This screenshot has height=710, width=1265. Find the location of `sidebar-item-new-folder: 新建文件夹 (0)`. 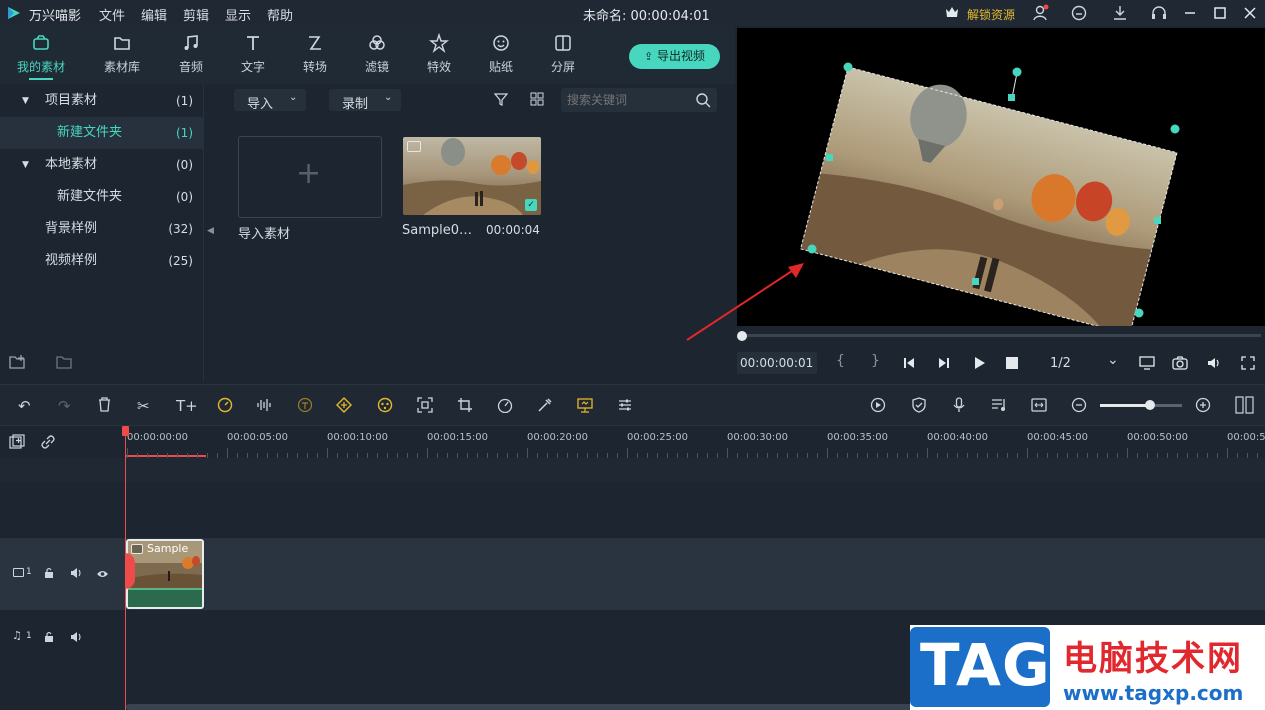

sidebar-item-new-folder: 新建文件夹 (0) is located at coordinates (101, 197).